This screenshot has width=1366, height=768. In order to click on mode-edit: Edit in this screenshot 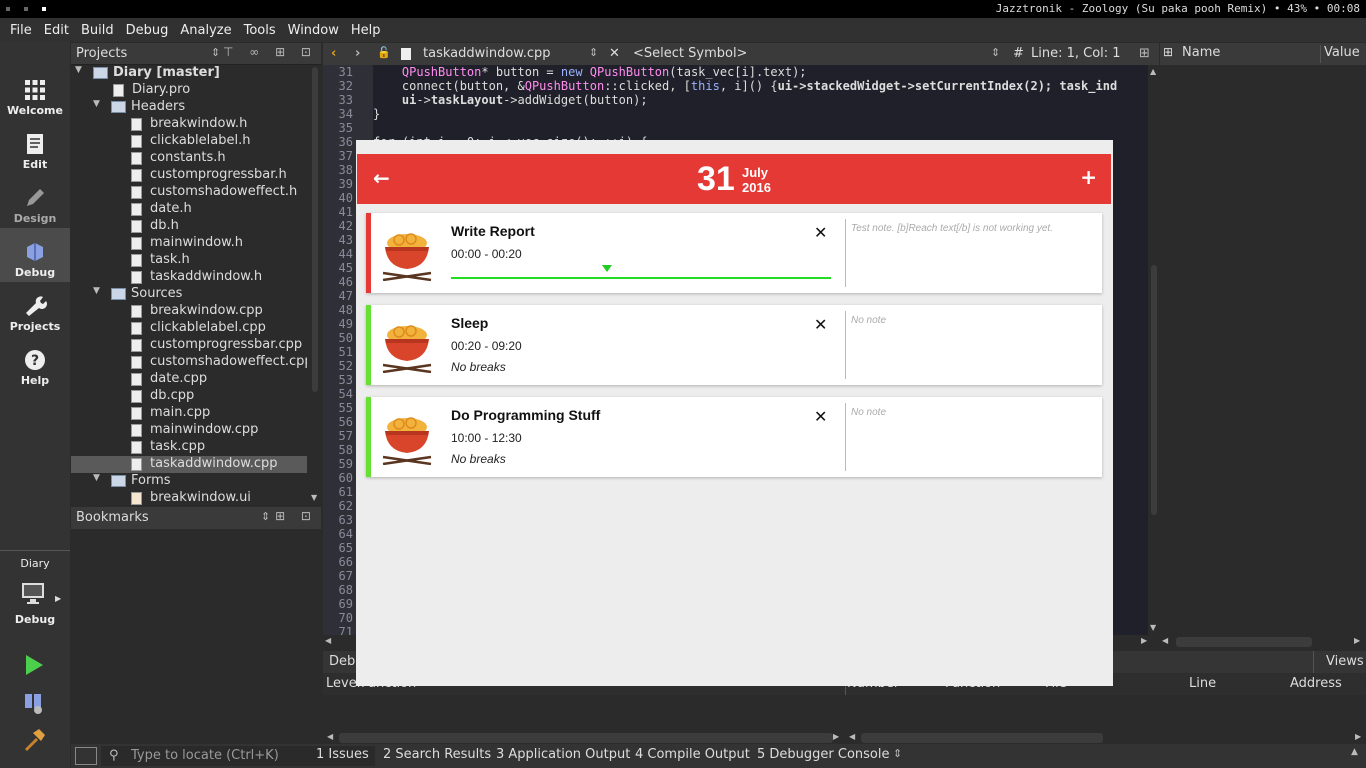, I will do `click(35, 153)`.